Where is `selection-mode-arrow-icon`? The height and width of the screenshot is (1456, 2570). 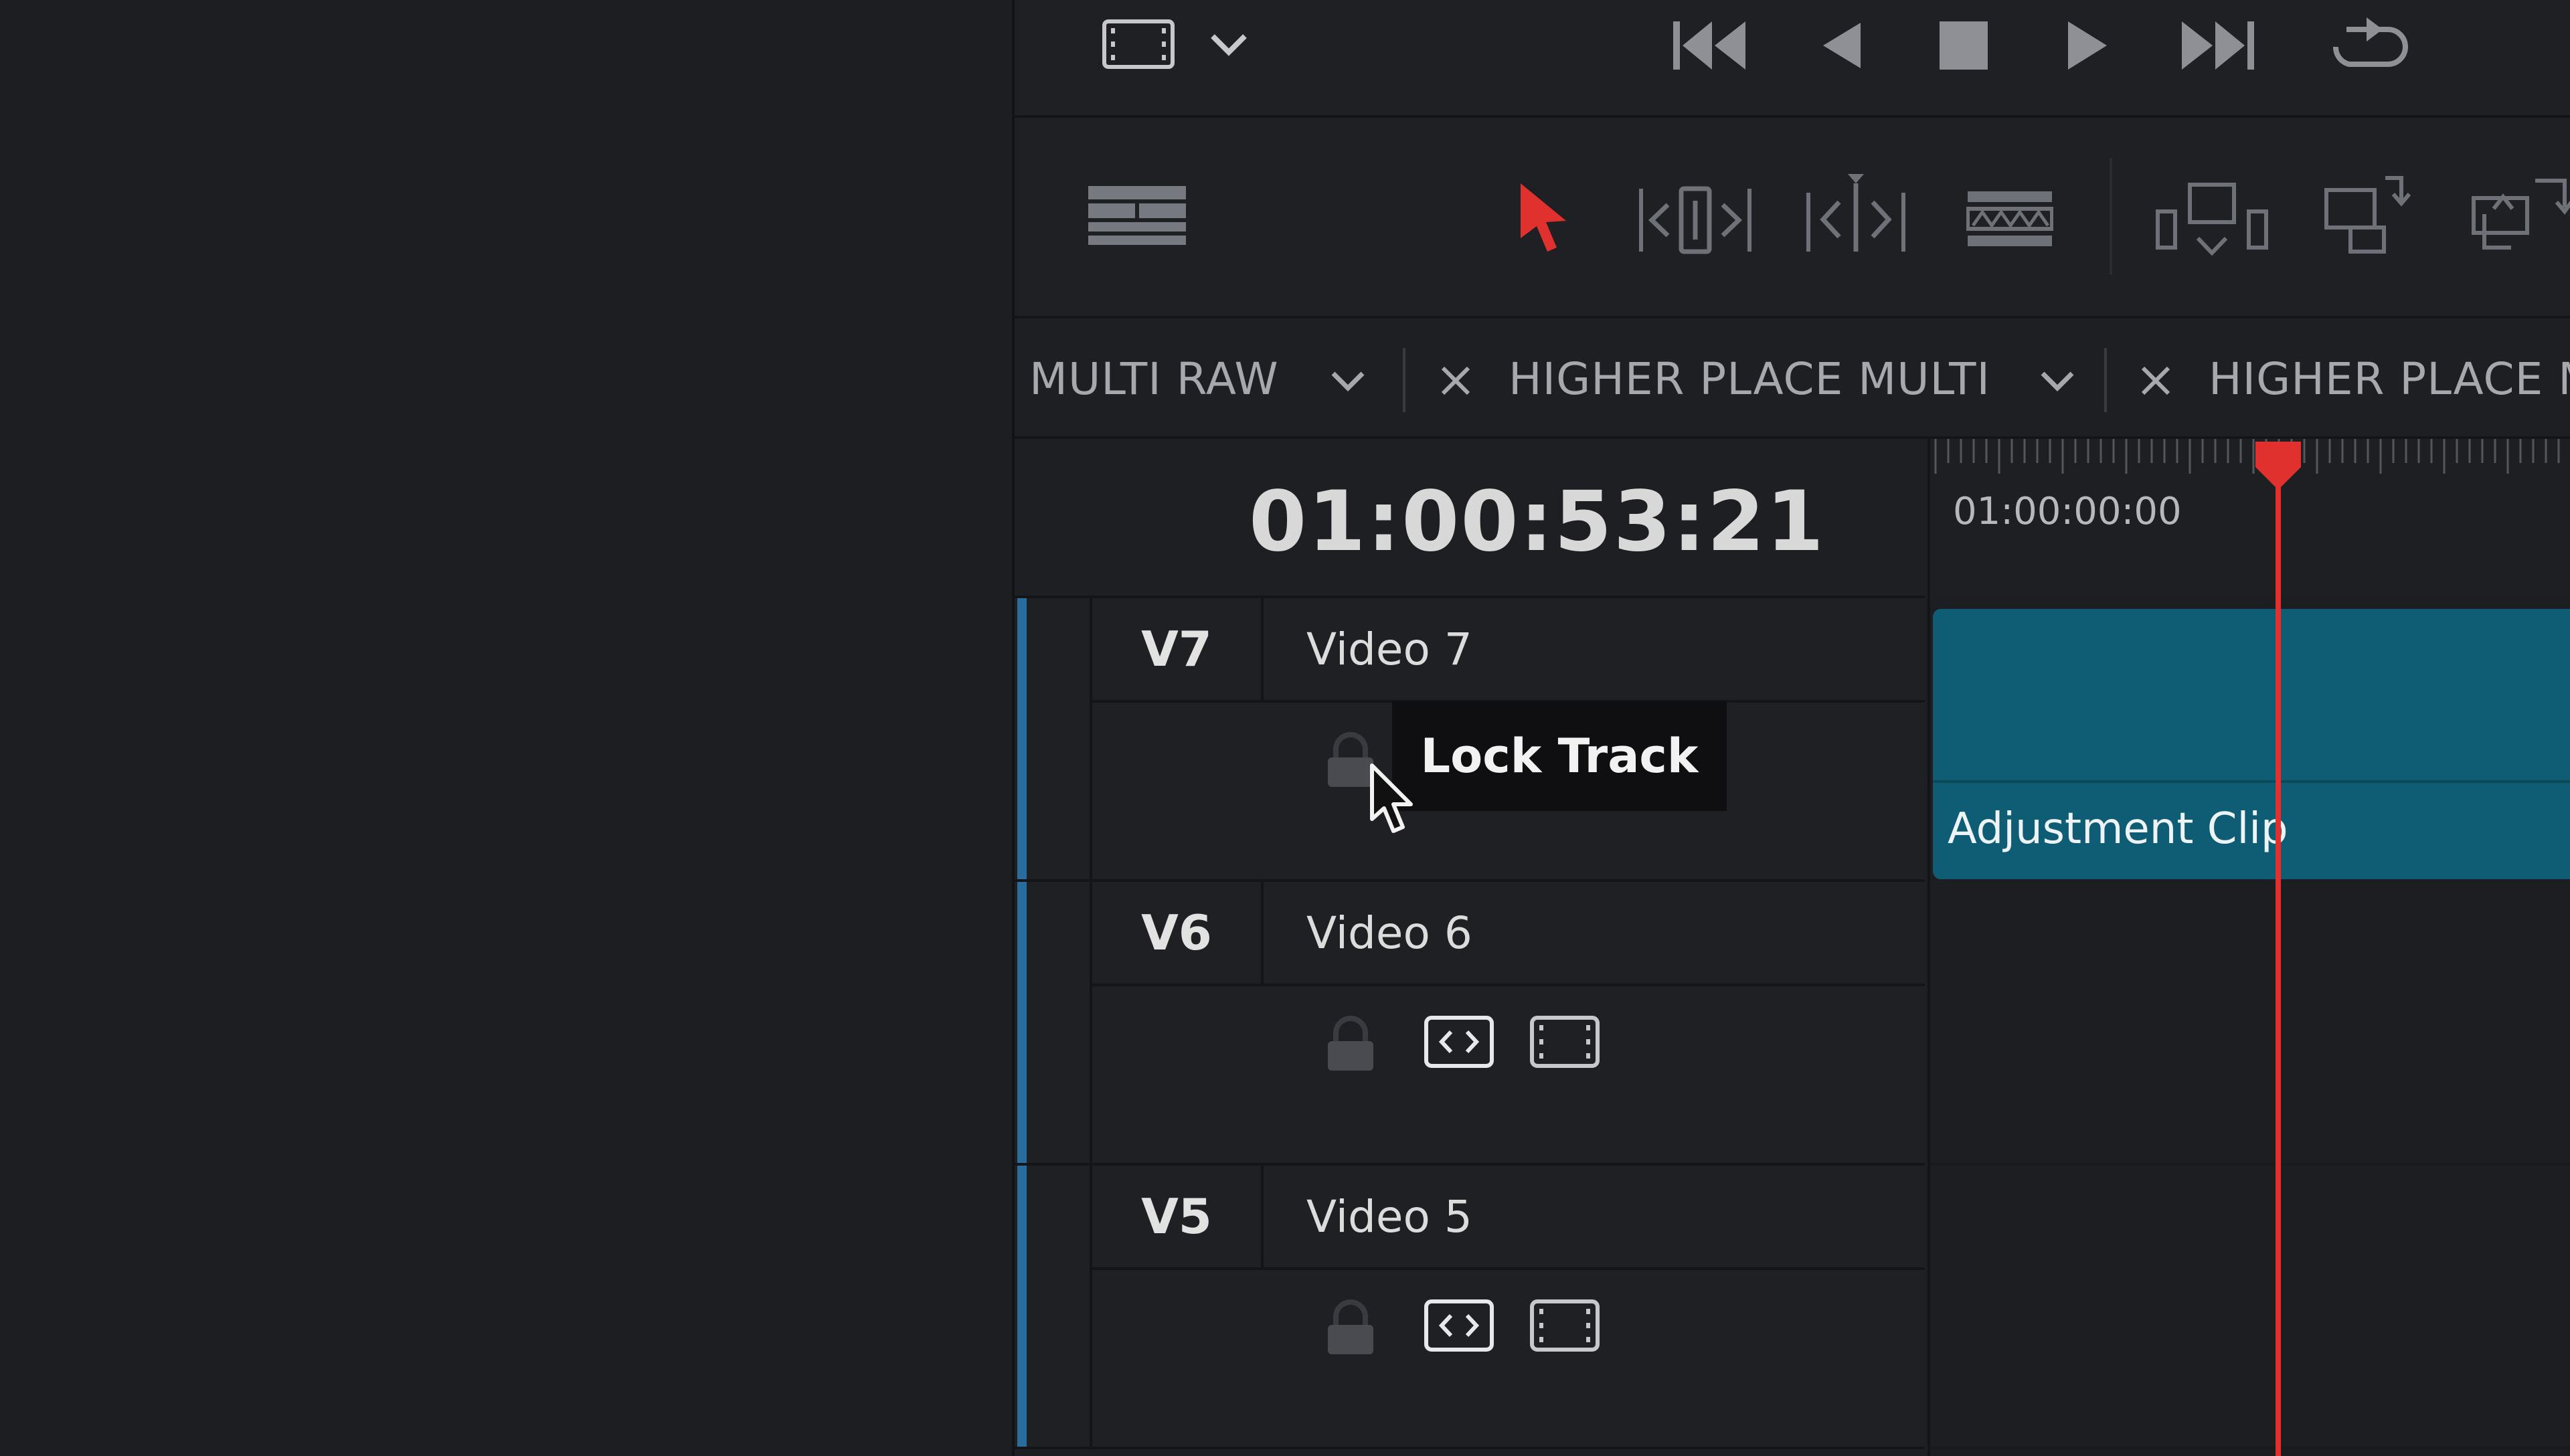
selection-mode-arrow-icon is located at coordinates (1544, 219).